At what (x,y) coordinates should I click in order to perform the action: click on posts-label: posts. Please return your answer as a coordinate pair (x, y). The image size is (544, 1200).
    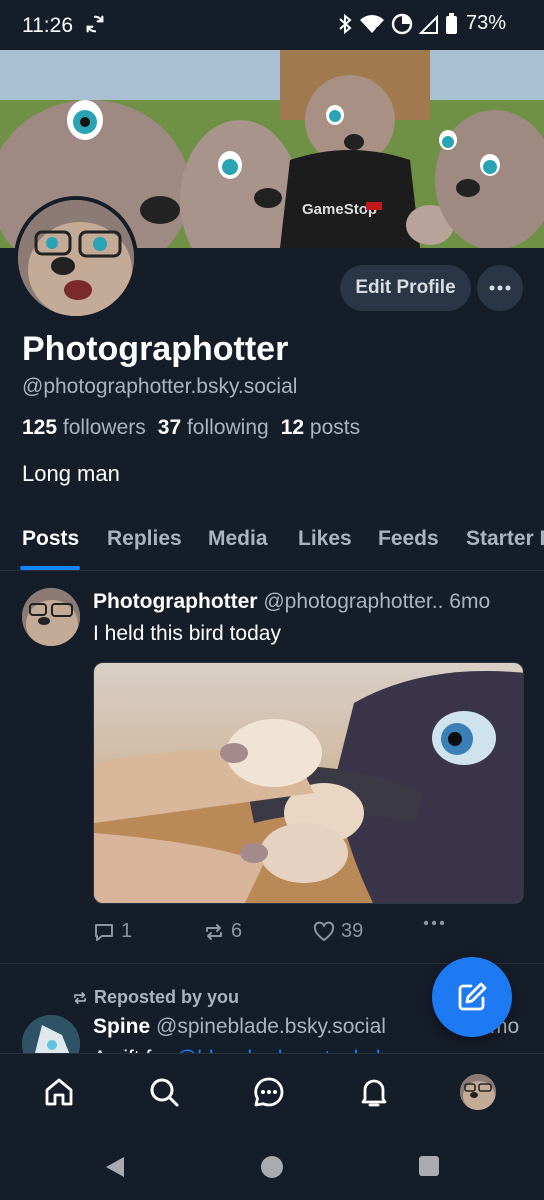
    Looking at the image, I should click on (335, 427).